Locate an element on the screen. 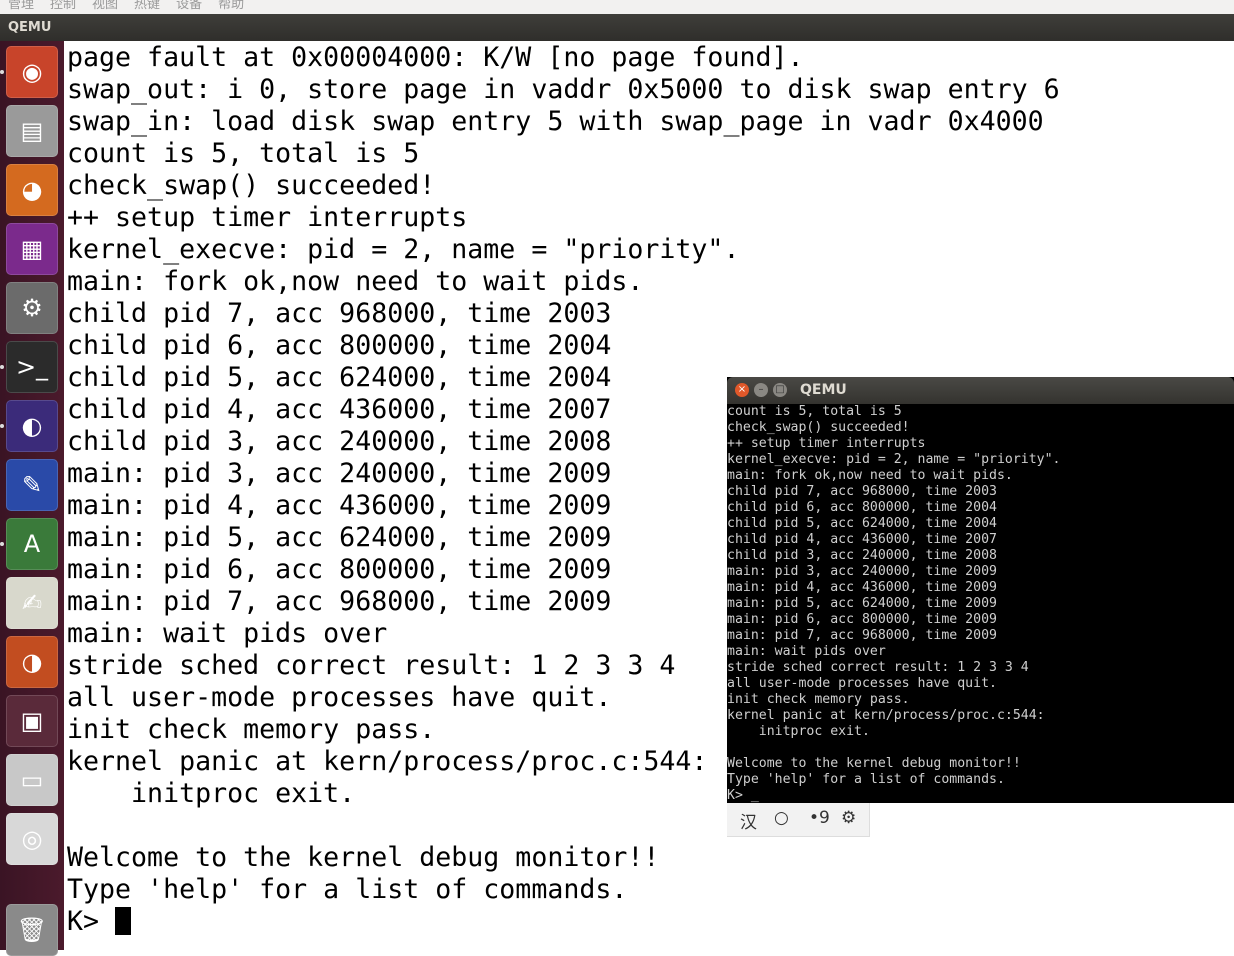 Image resolution: width=1234 pixels, height=956 pixels. launcher-glyph: ▤ is located at coordinates (32, 131).